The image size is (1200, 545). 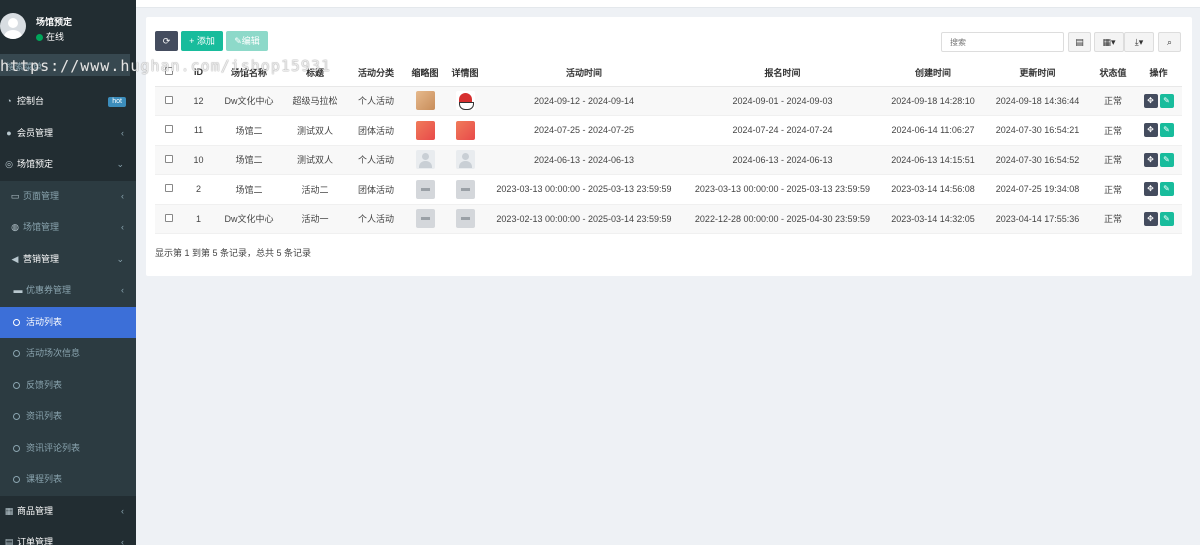 I want to click on column-header: 标题, so click(x=315, y=73).